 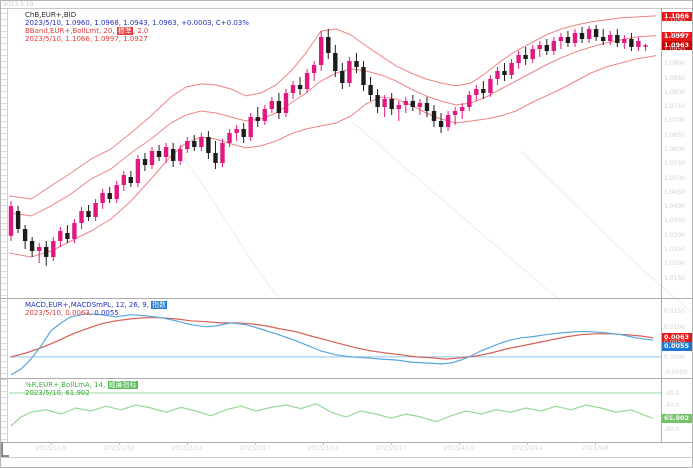 I want to click on axis-label: -0.0050, so click(x=676, y=372).